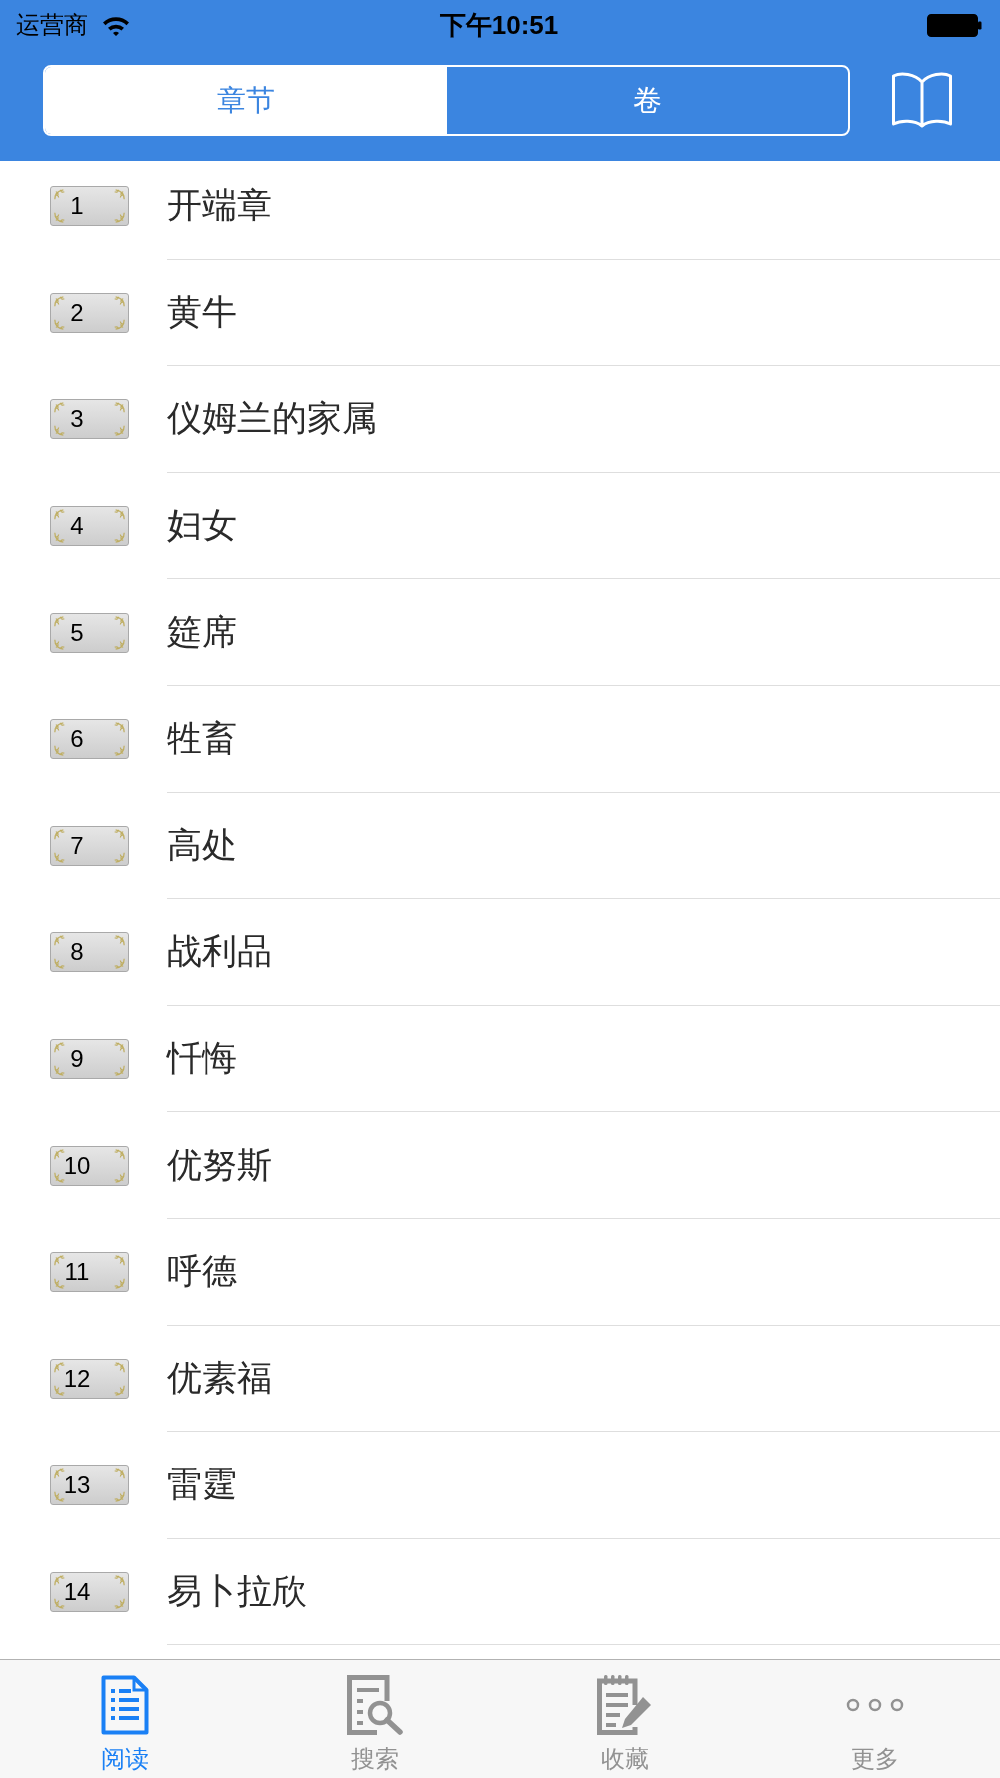 This screenshot has width=1000, height=1778. I want to click on chapter-number: 12, so click(89, 1378).